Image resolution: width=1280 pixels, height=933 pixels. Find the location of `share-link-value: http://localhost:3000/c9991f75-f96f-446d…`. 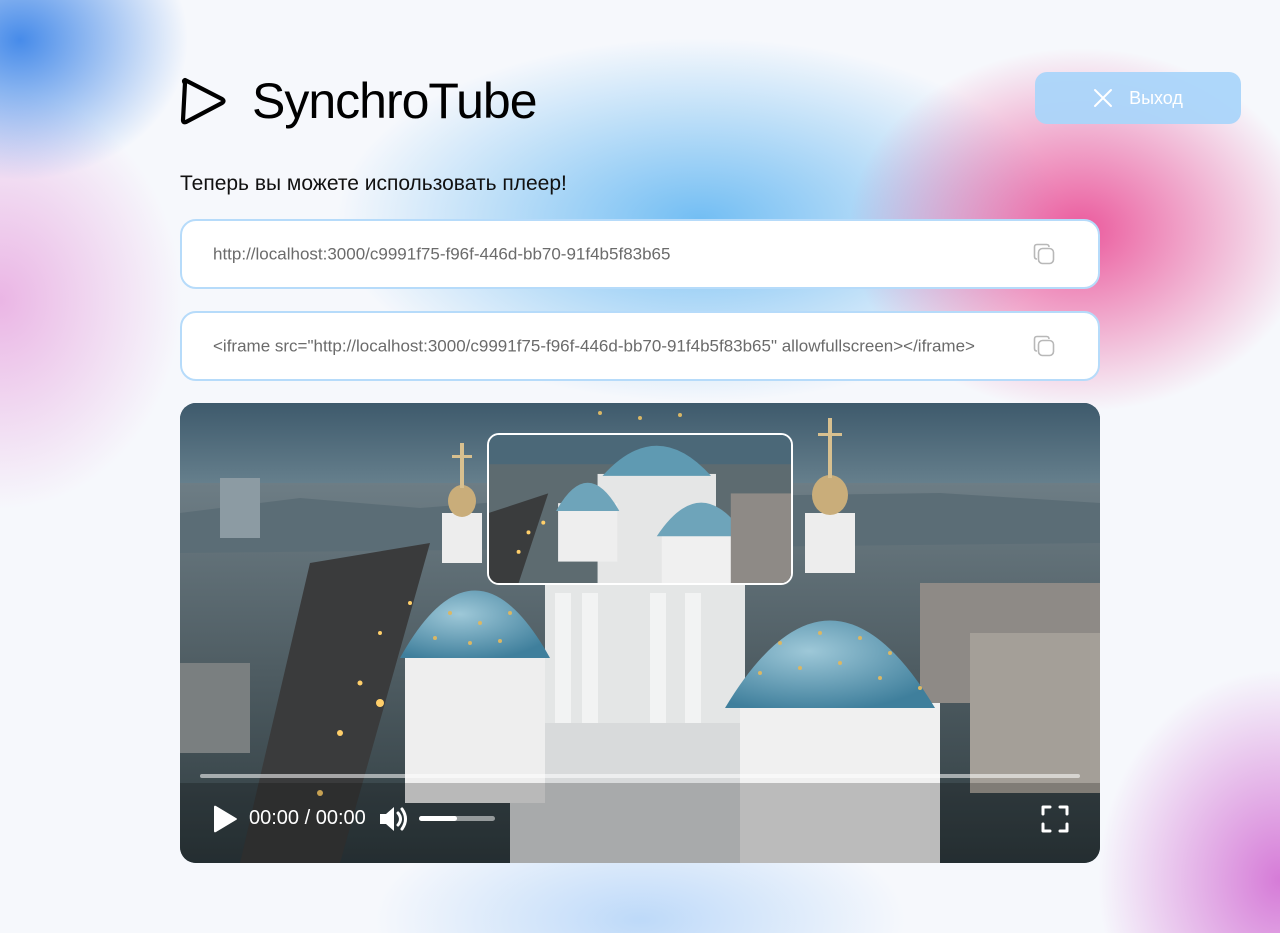

share-link-value: http://localhost:3000/c9991f75-f96f-446d… is located at coordinates (605, 254).